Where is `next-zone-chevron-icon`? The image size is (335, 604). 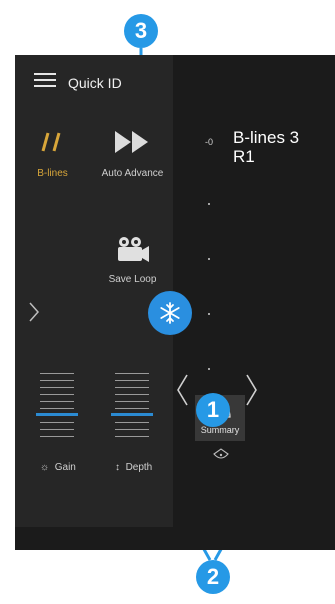
next-zone-chevron-icon is located at coordinates (252, 390).